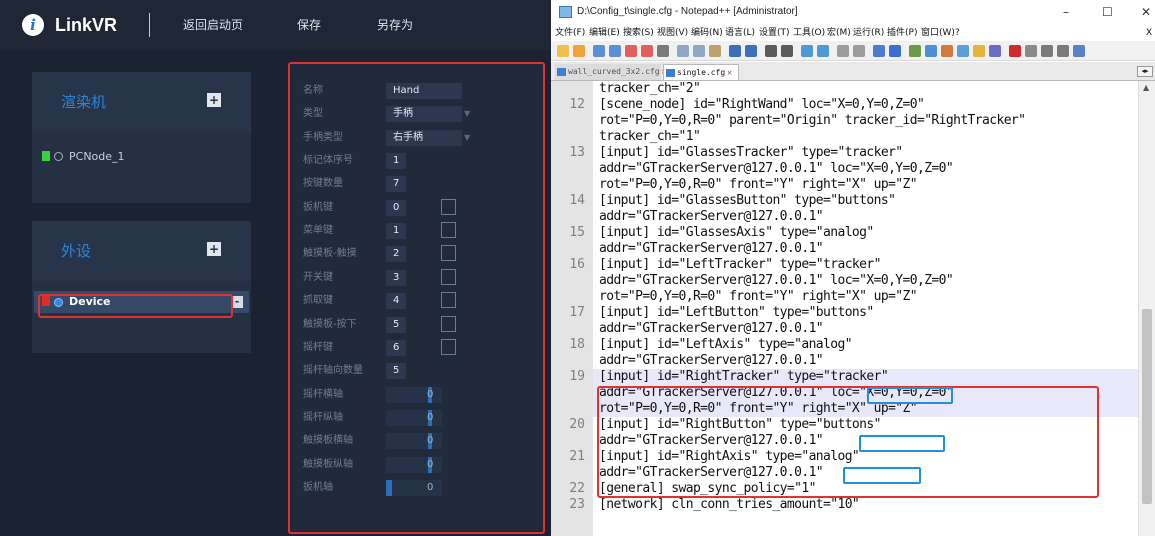  What do you see at coordinates (672, 33) in the screenshot?
I see `menu-item: 视图(V)` at bounding box center [672, 33].